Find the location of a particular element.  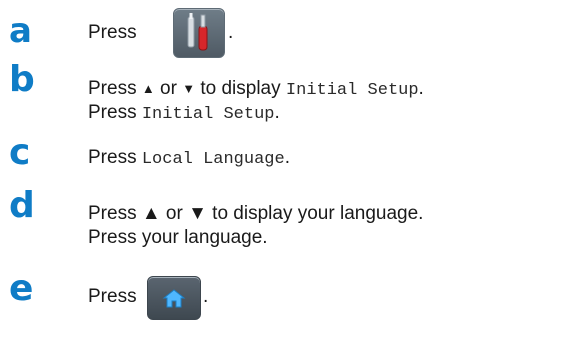

tools-button is located at coordinates (199, 33).